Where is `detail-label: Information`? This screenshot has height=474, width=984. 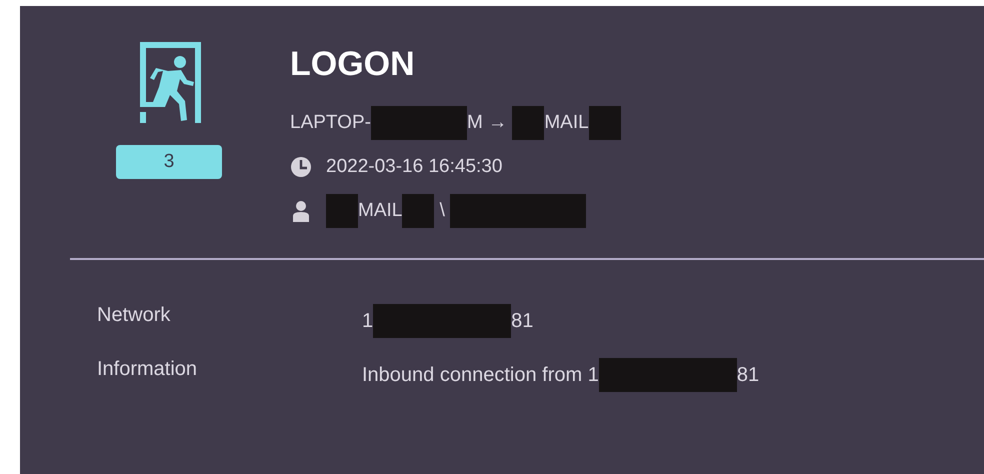
detail-label: Information is located at coordinates (147, 370).